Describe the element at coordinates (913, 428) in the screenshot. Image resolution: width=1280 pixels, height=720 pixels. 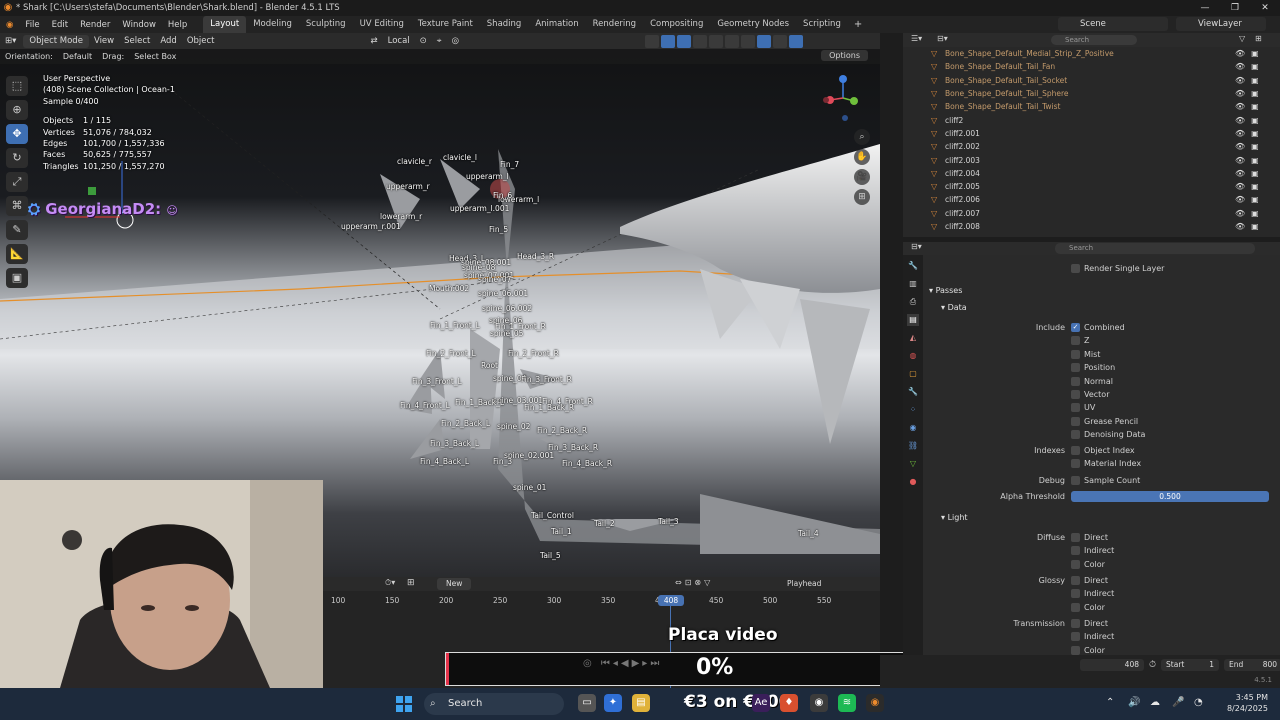
I see `physics-tab-icon: ◉` at that location.